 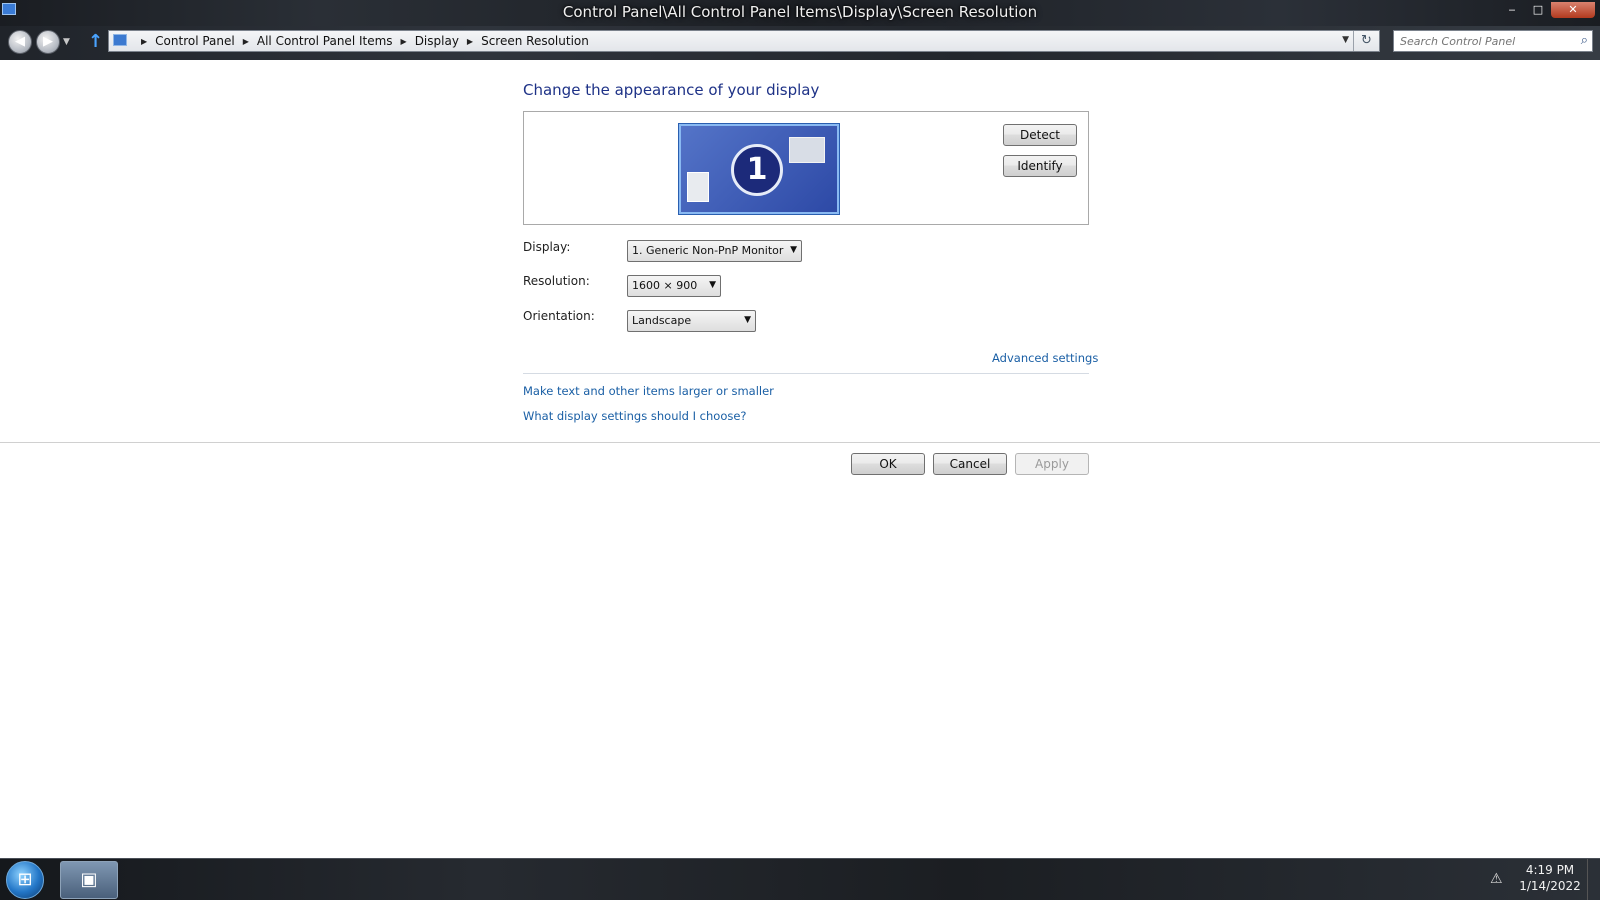 I want to click on resolution-label: Resolution:, so click(x=556, y=281).